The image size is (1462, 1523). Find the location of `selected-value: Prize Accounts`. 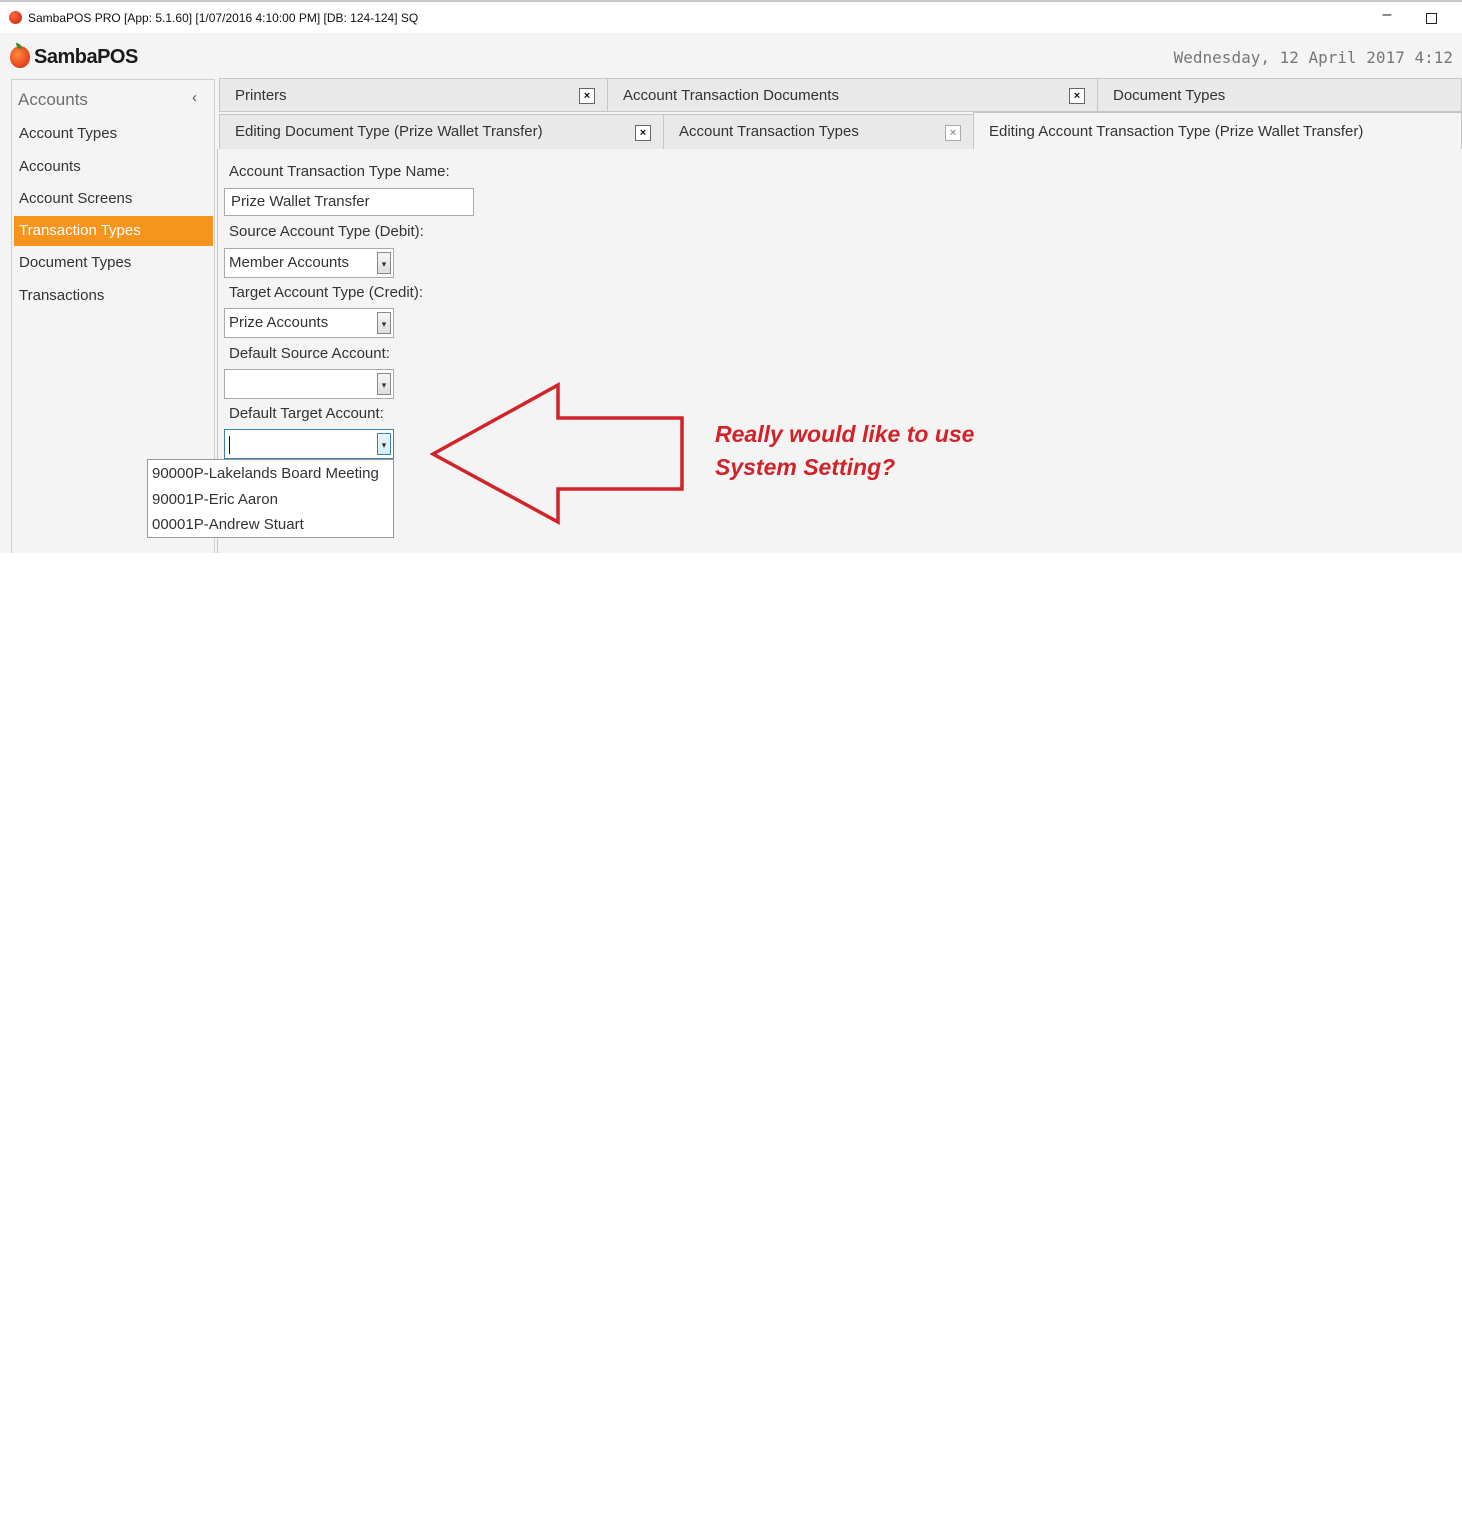

selected-value: Prize Accounts is located at coordinates (279, 322).